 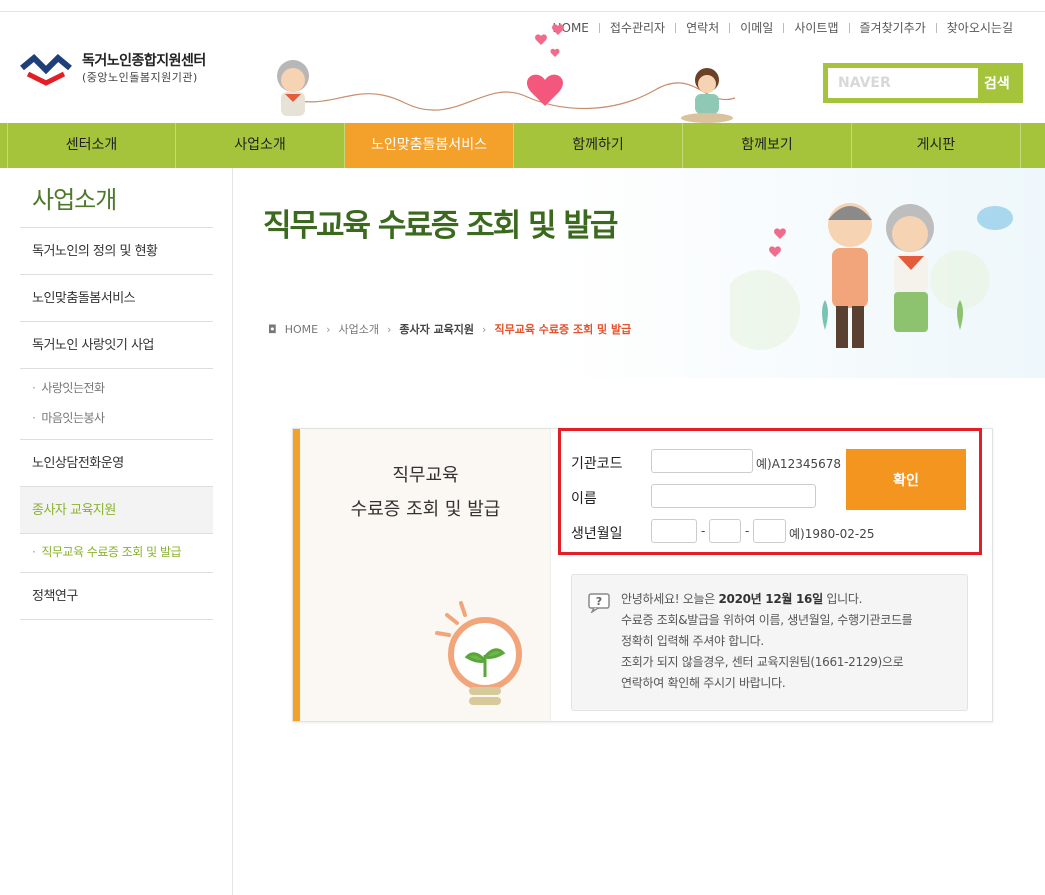 I want to click on side-item-counseling: 노인상담전화운영, so click(x=116, y=463).